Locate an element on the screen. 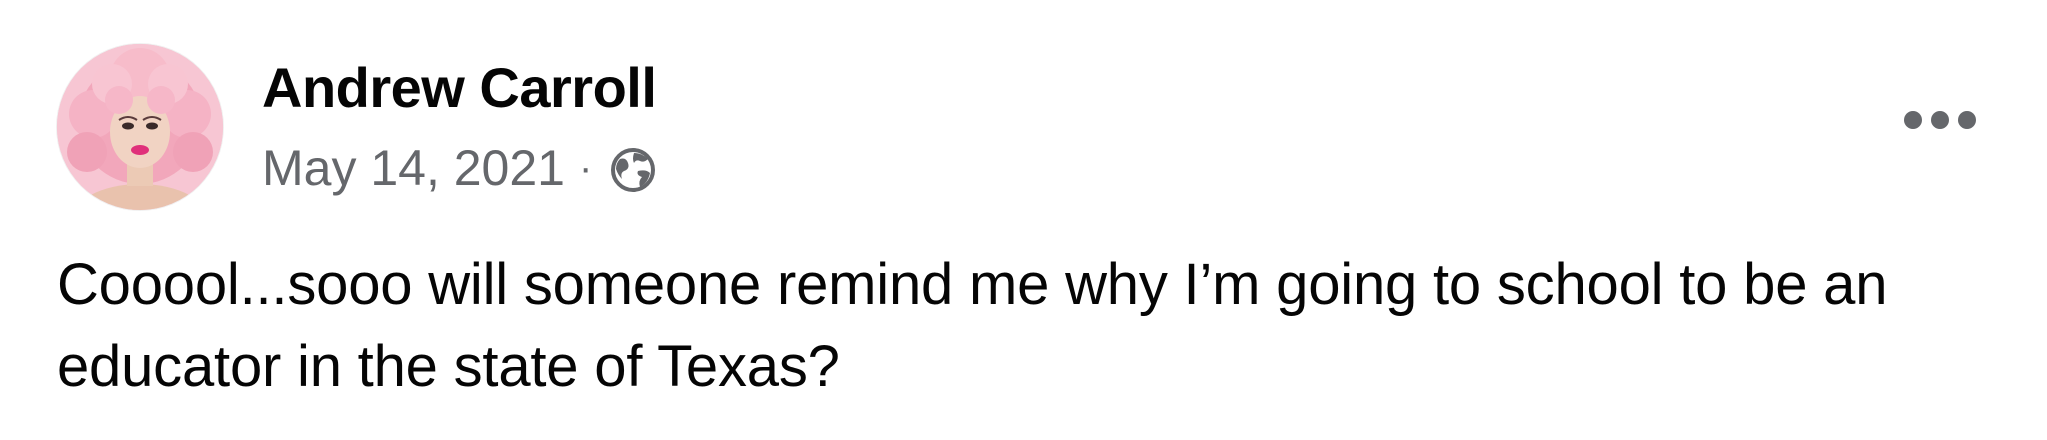  avatar is located at coordinates (140, 127).